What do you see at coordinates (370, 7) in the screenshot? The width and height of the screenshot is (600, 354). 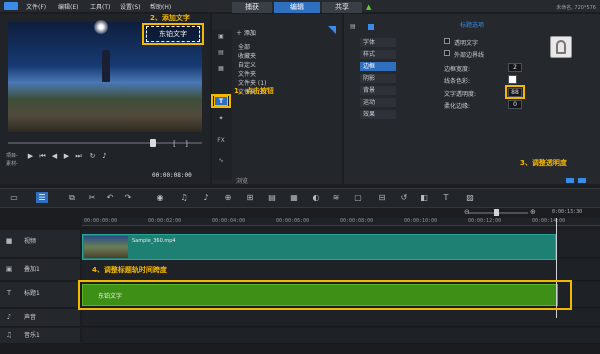 I see `upload-icon: ▲` at bounding box center [370, 7].